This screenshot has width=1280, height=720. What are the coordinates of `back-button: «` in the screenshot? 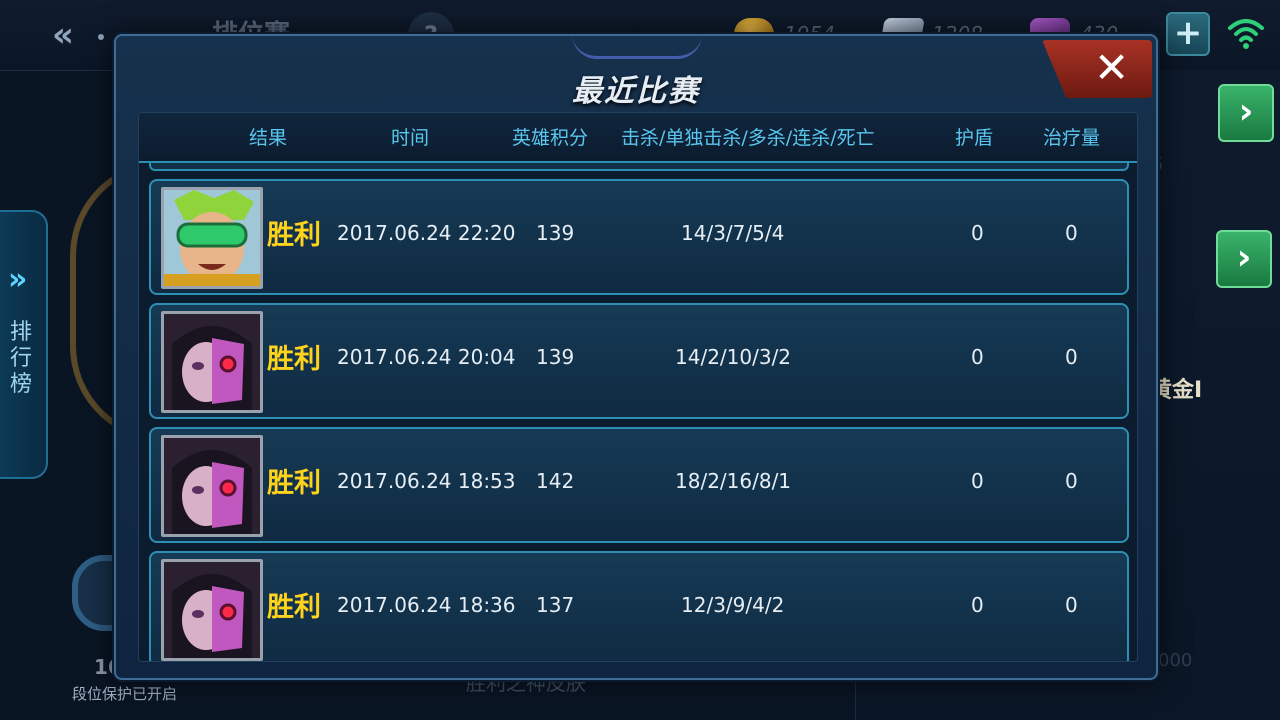 It's located at (82, 35).